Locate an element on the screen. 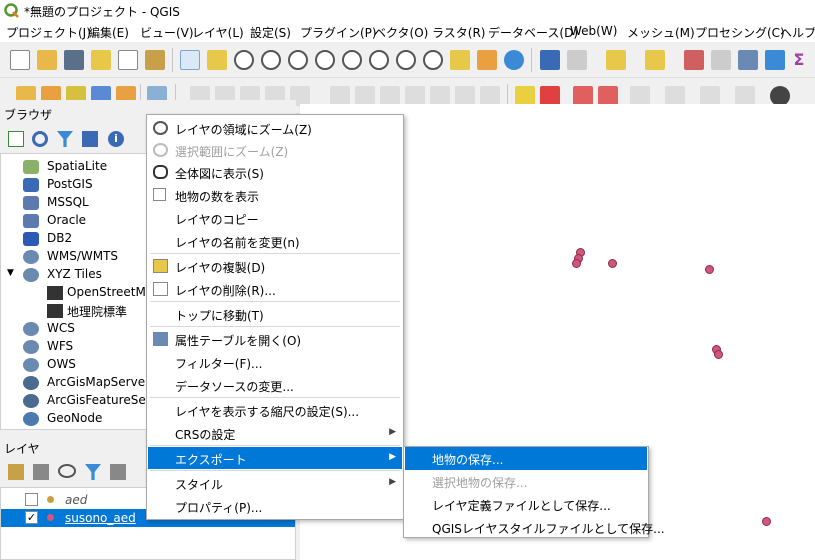 The width and height of the screenshot is (815, 560). attribute-table-icon is located at coordinates (748, 60).